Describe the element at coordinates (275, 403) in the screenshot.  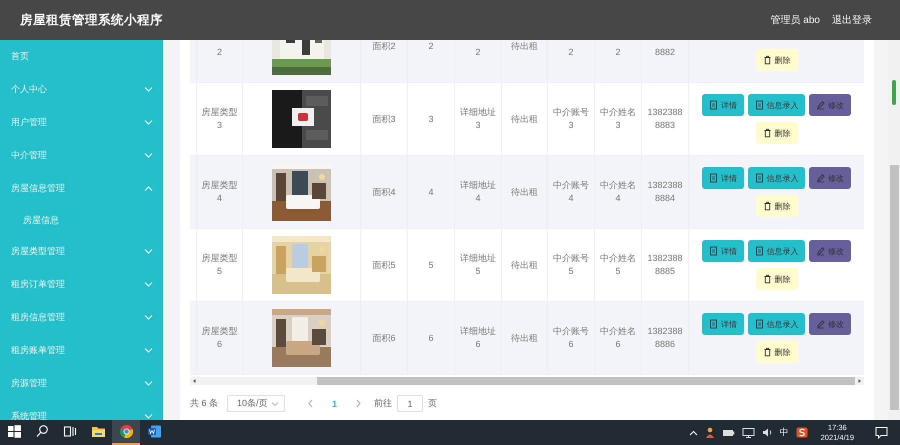
I see `dropdown-icon` at that location.